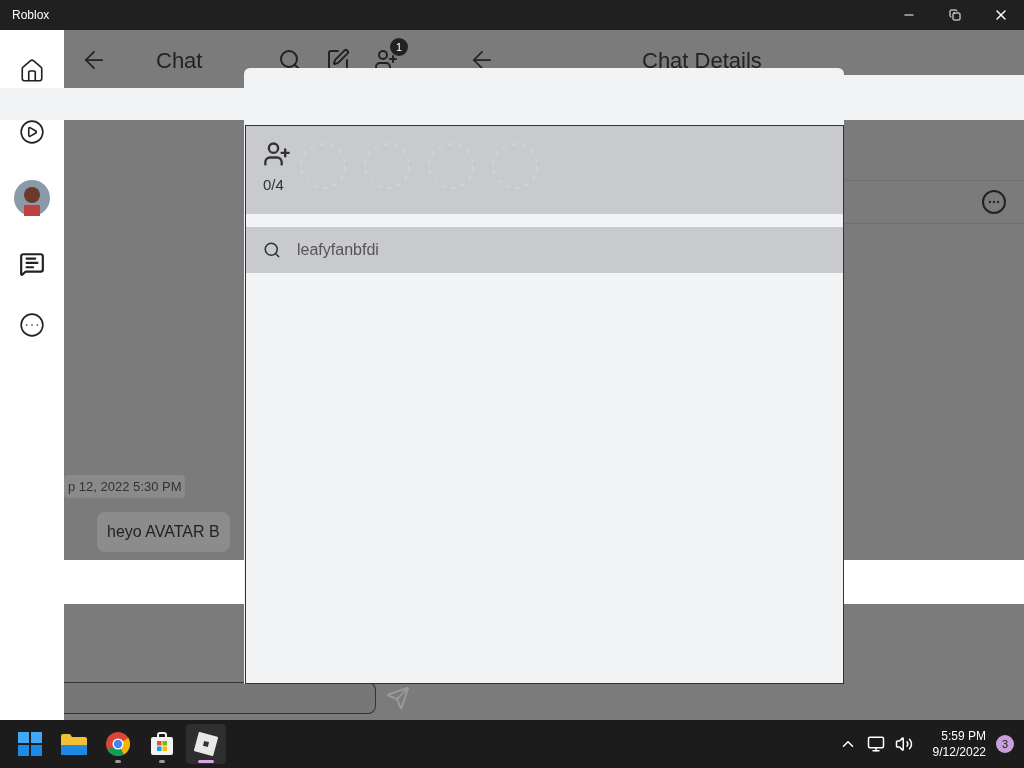 The height and width of the screenshot is (768, 1024). Describe the element at coordinates (277, 154) in the screenshot. I see `add-person-icon` at that location.